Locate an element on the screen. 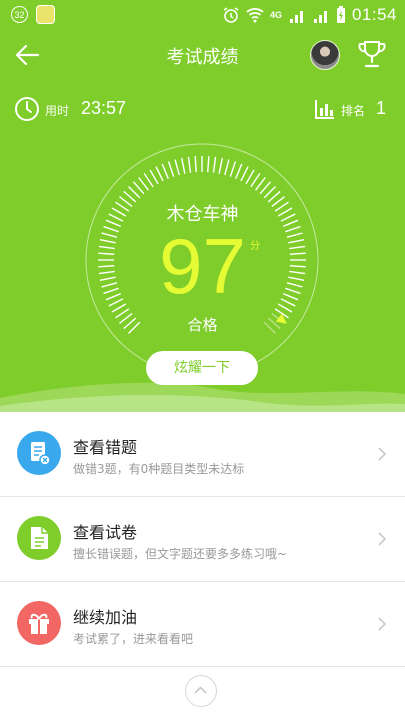  list-item-title: 继续加油 is located at coordinates (105, 617).